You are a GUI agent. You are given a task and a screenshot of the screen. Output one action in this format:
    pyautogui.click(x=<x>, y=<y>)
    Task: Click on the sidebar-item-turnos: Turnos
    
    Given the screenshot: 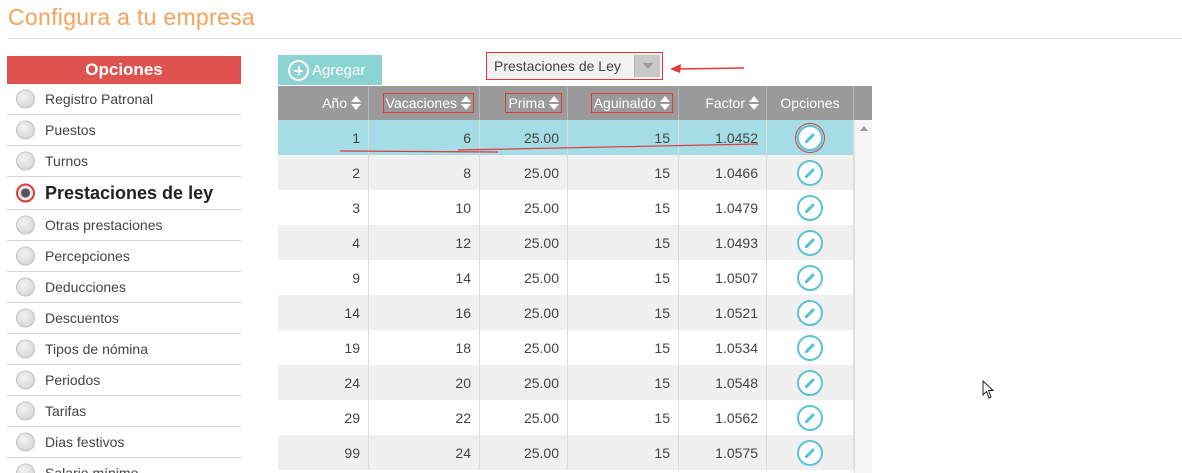 What is the action you would take?
    pyautogui.click(x=124, y=161)
    